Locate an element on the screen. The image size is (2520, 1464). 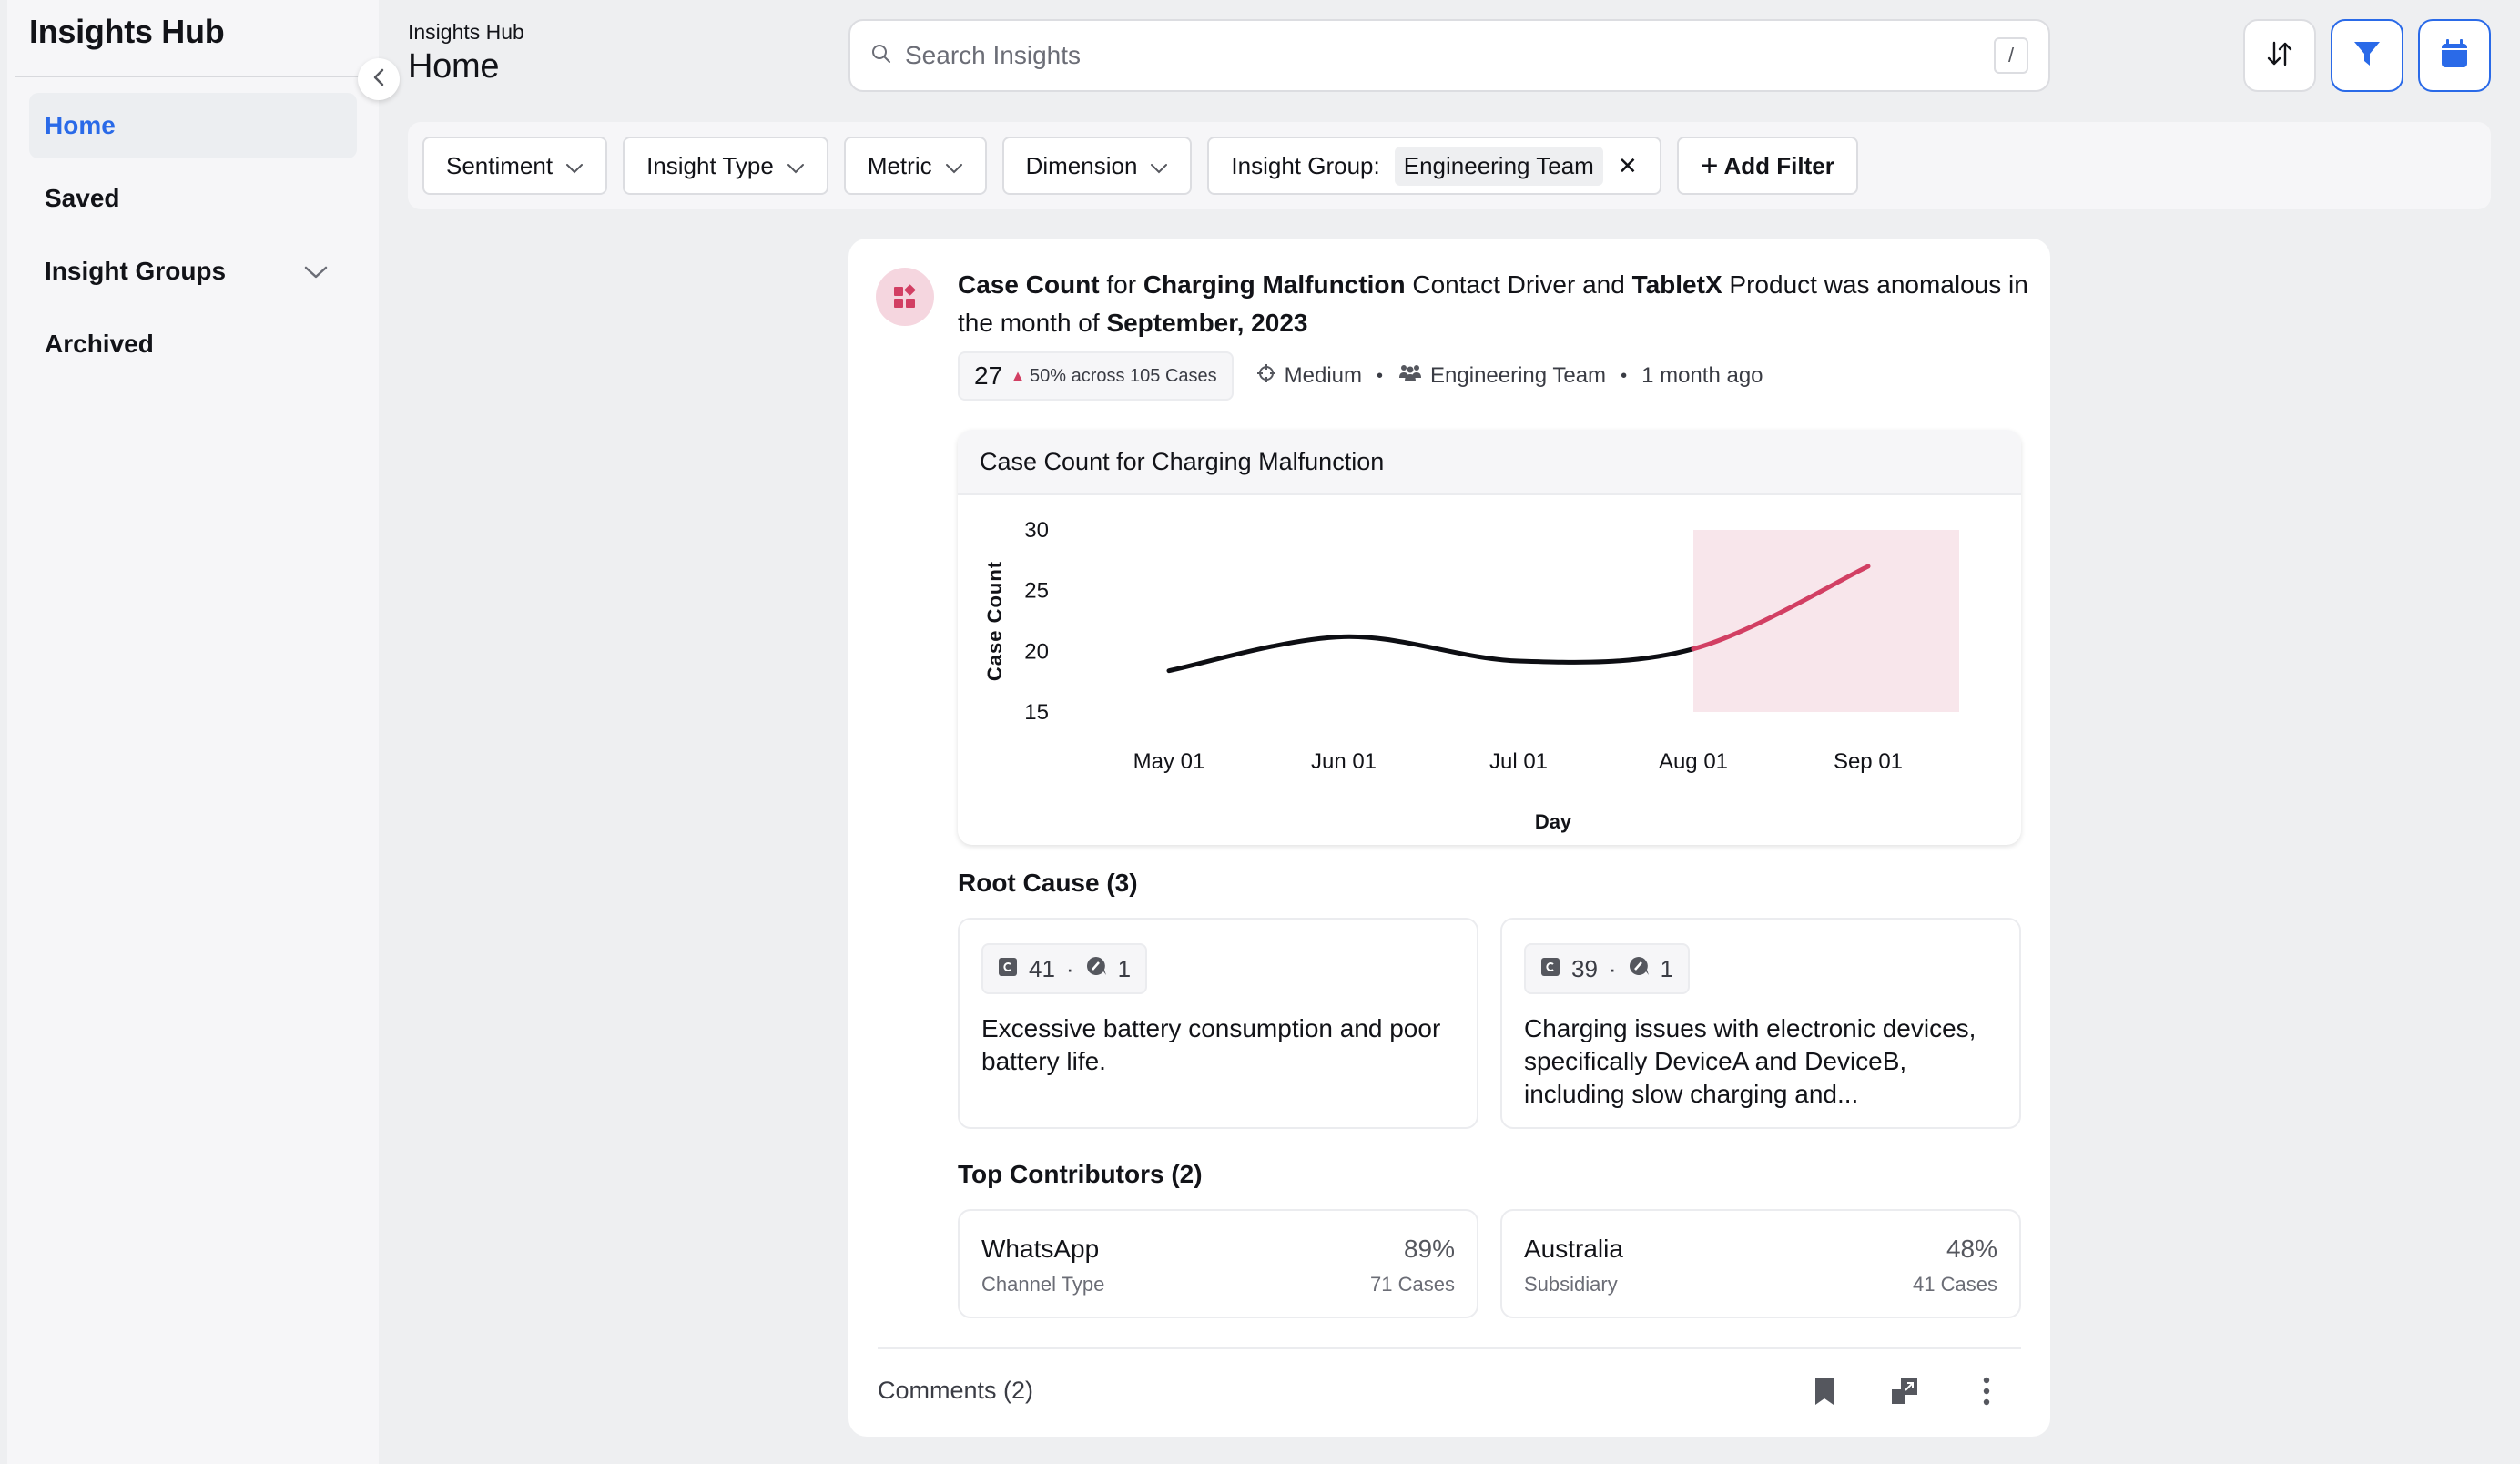
x-tick-label: Jul 01 is located at coordinates (1519, 762).